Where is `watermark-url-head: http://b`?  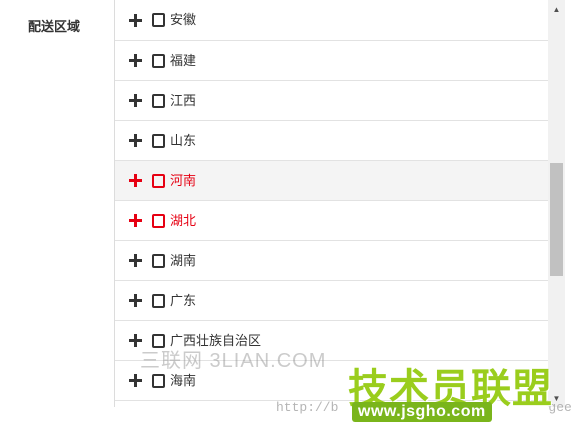
watermark-url-head: http://b is located at coordinates (307, 407).